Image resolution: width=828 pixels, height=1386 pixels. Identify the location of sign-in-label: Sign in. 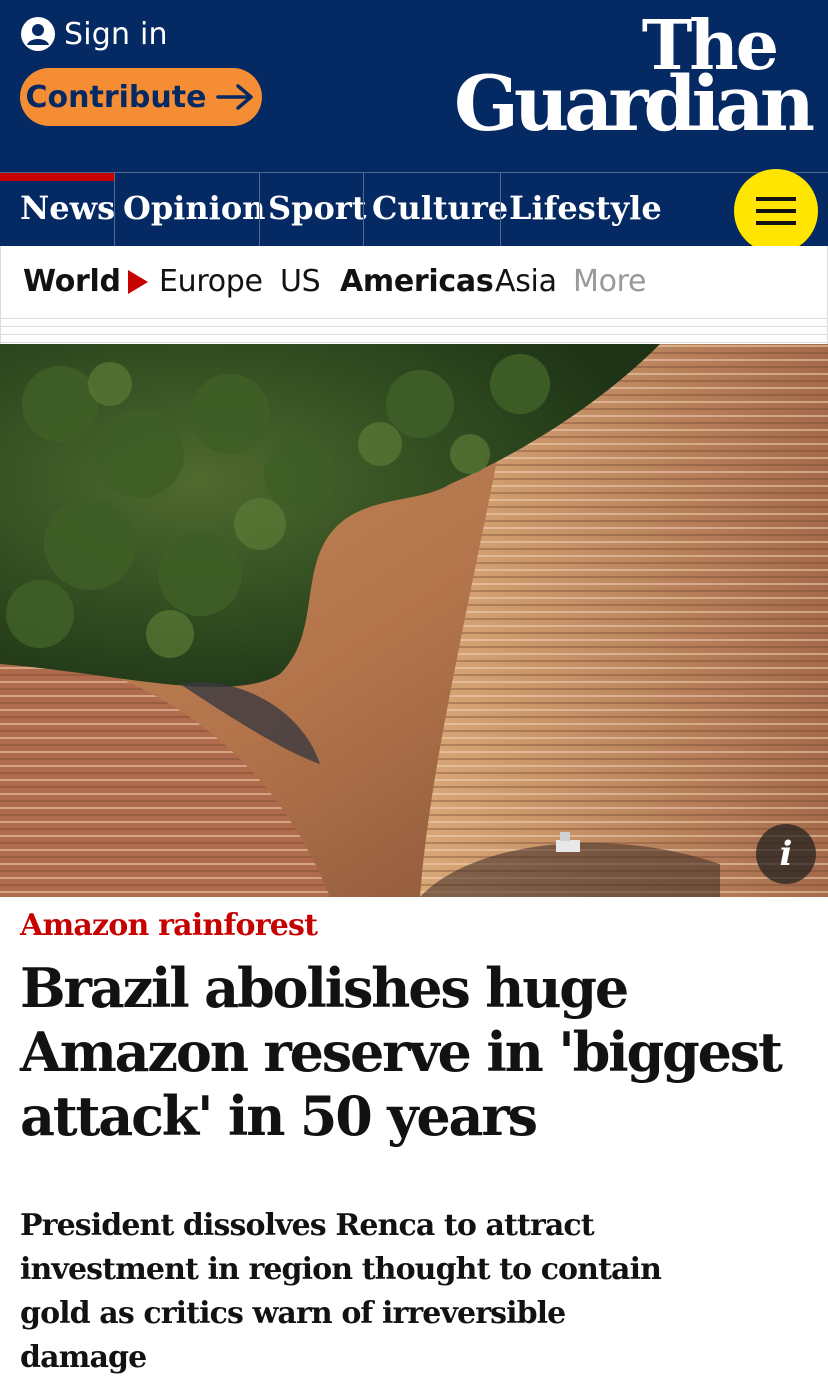
(116, 34).